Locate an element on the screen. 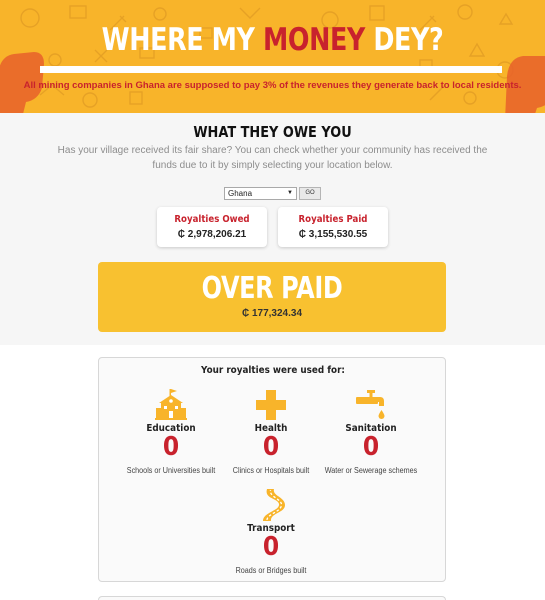 The image size is (545, 600). location-select-value: Ghana is located at coordinates (240, 193).